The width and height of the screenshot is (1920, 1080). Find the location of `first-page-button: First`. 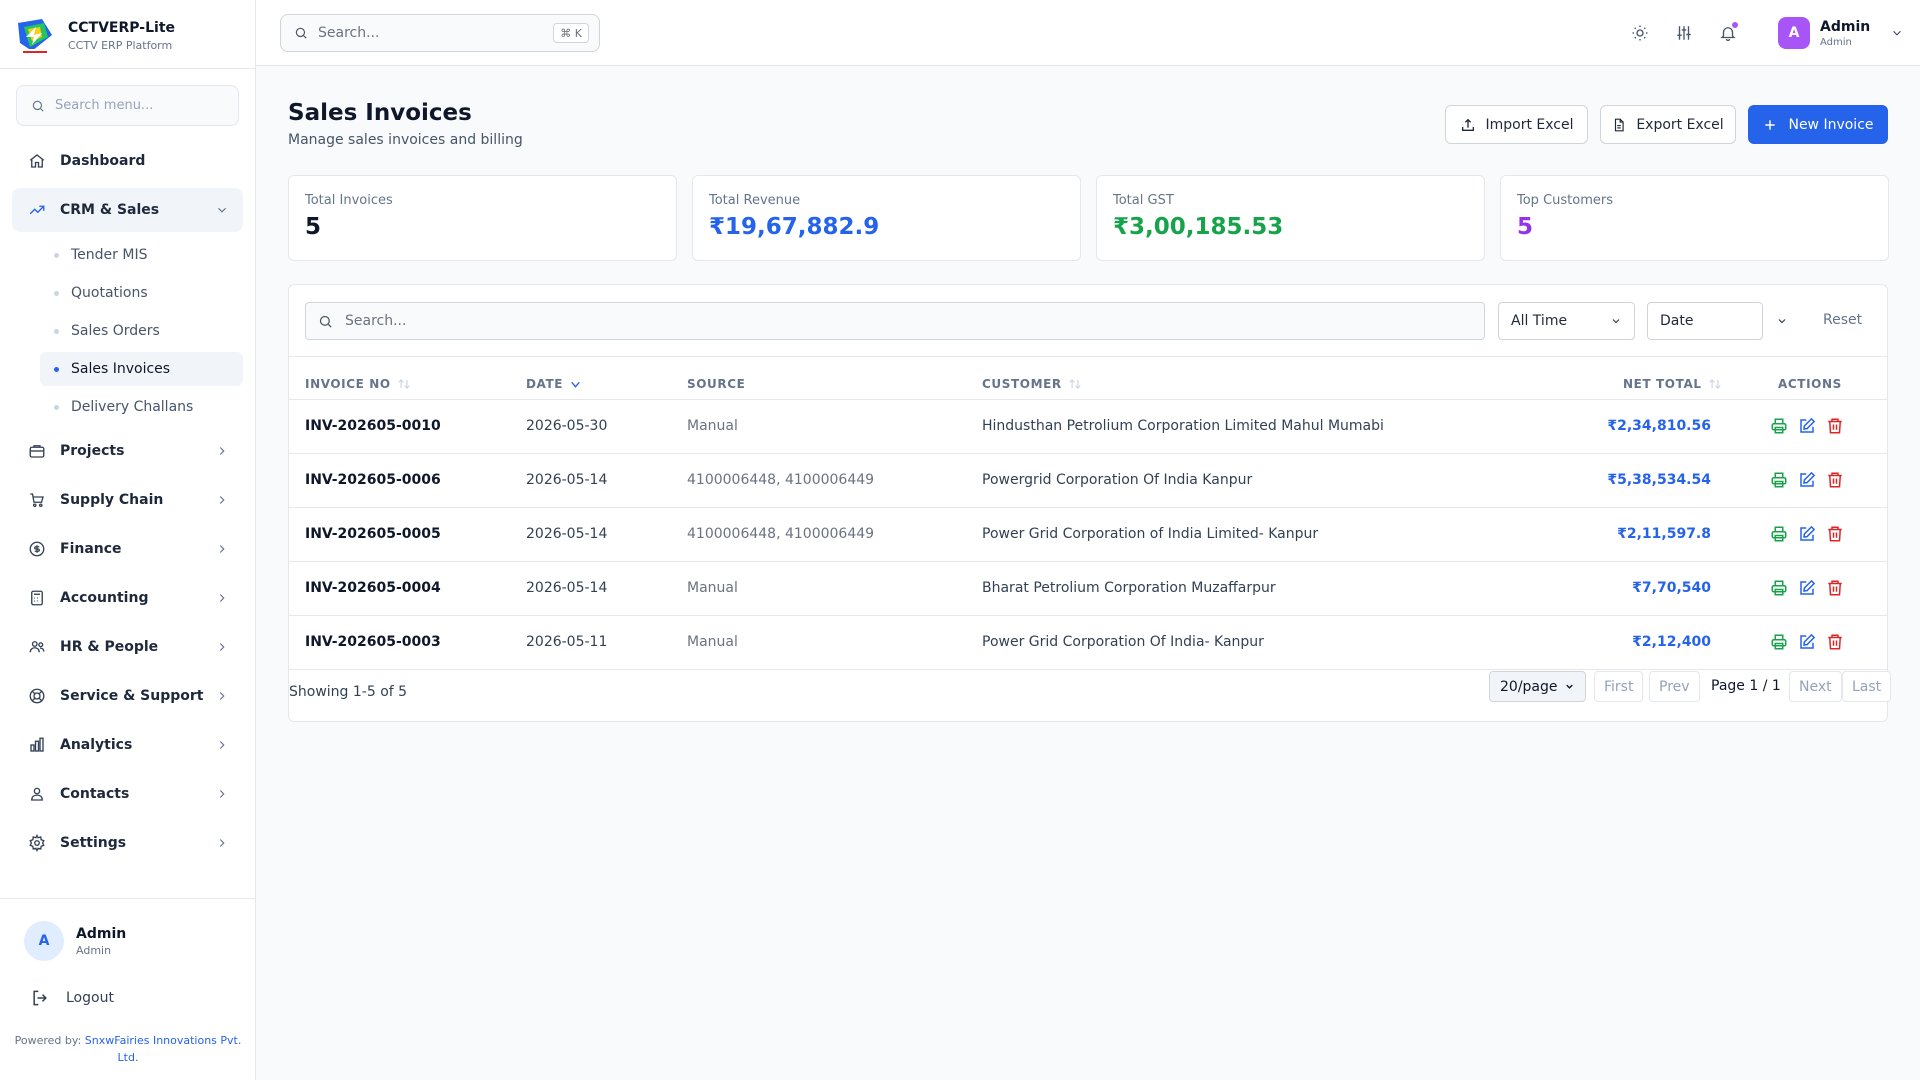

first-page-button: First is located at coordinates (1619, 686).